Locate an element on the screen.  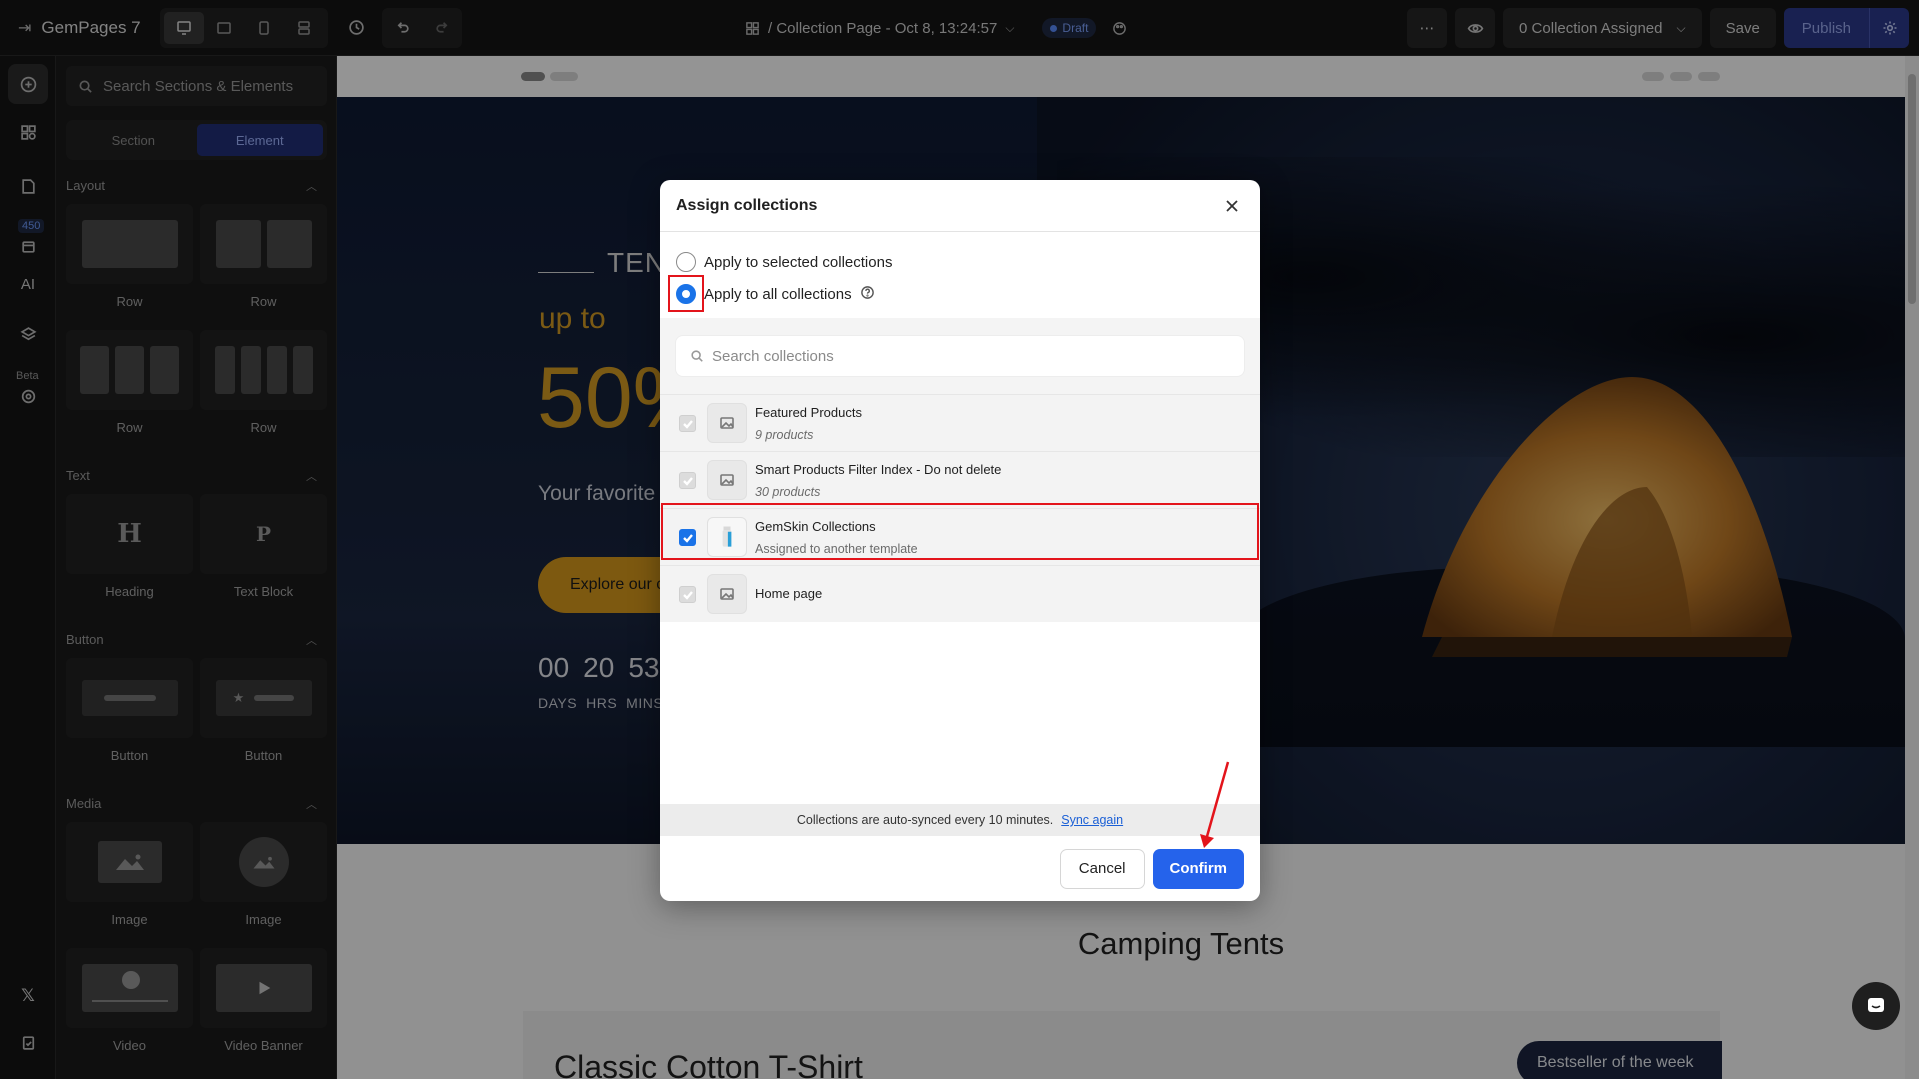
collection-item: Featured Products 9 products is located at coordinates (960, 422).